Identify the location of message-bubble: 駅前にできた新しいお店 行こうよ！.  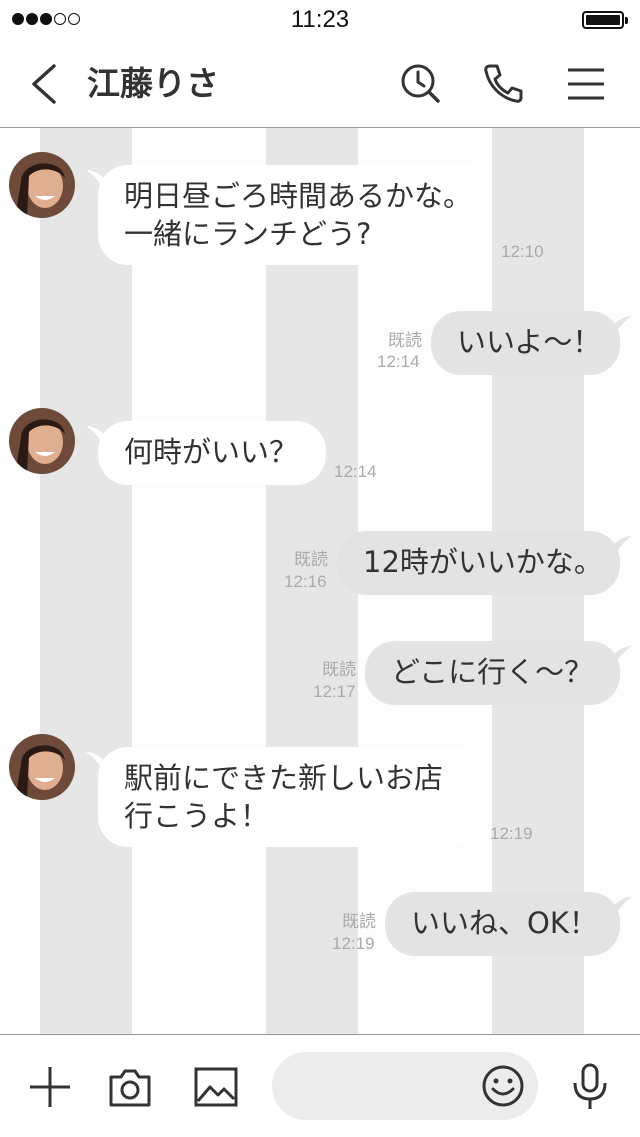
(289, 797).